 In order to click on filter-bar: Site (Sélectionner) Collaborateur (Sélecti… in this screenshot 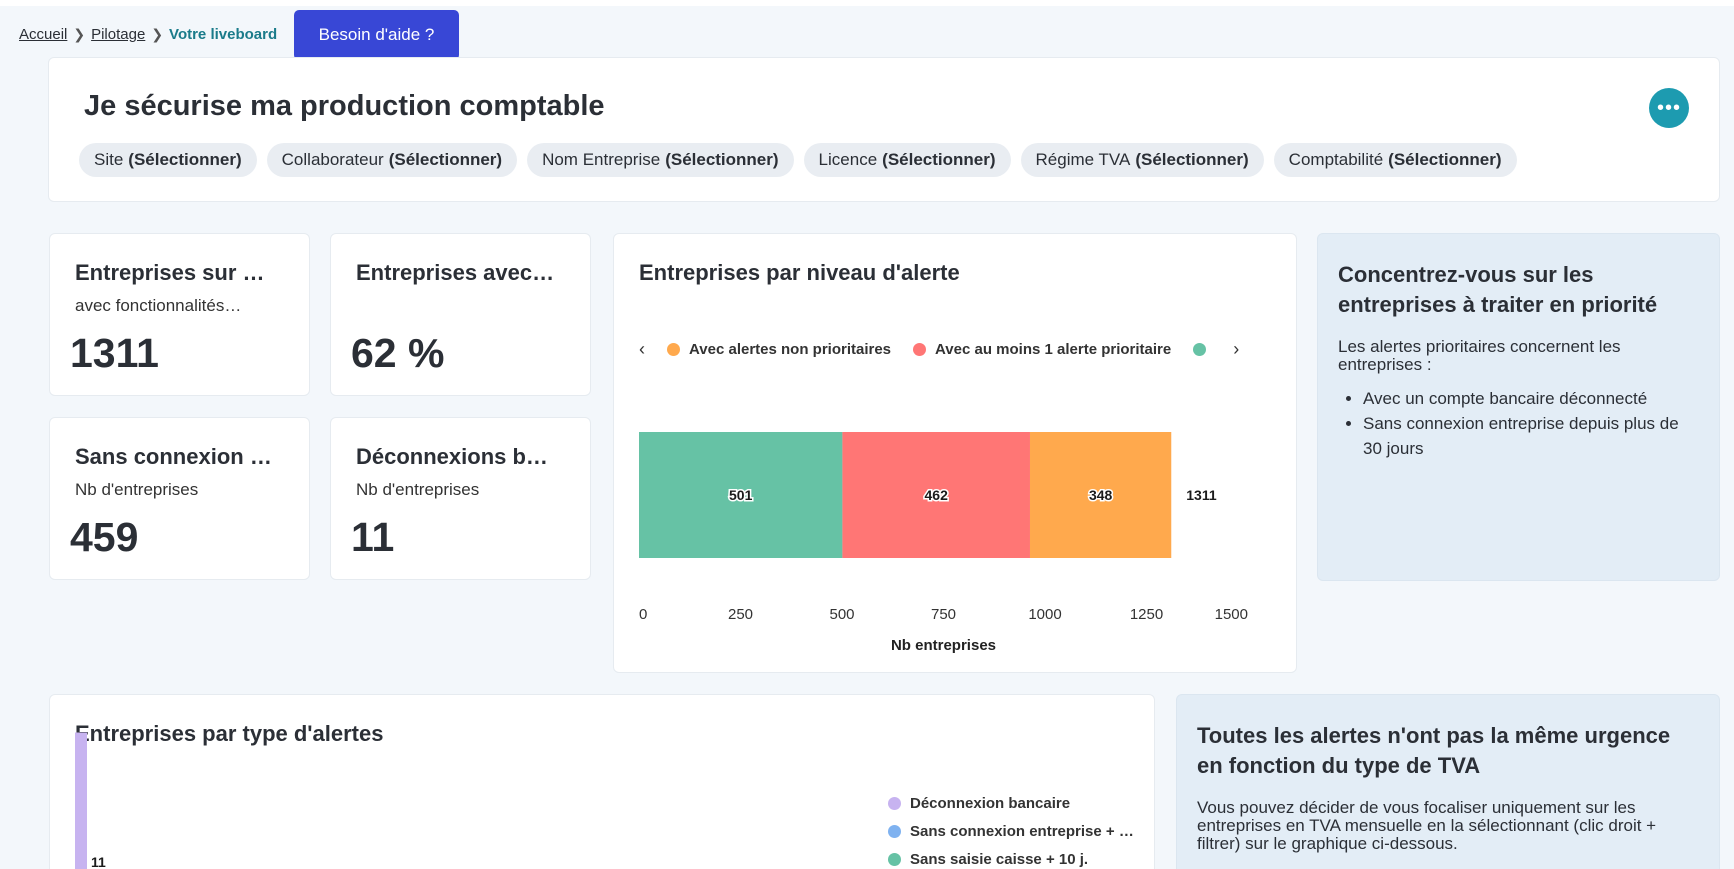, I will do `click(798, 160)`.